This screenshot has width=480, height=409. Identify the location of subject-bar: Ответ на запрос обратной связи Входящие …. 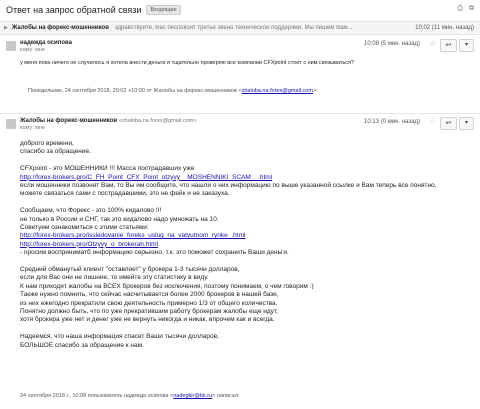
(240, 10).